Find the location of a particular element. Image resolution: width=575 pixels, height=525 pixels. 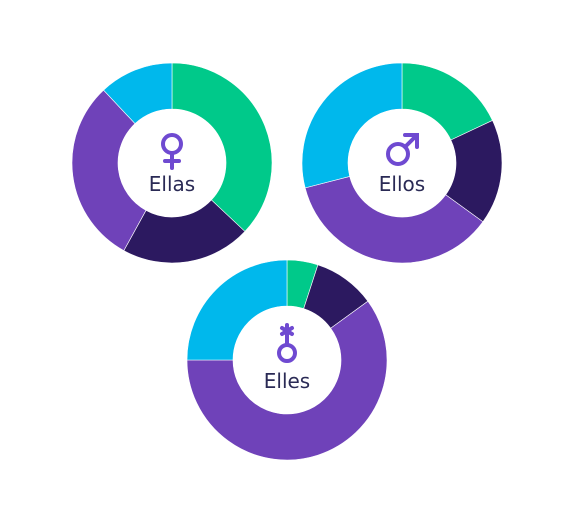

donut-label: Elles is located at coordinates (287, 381).